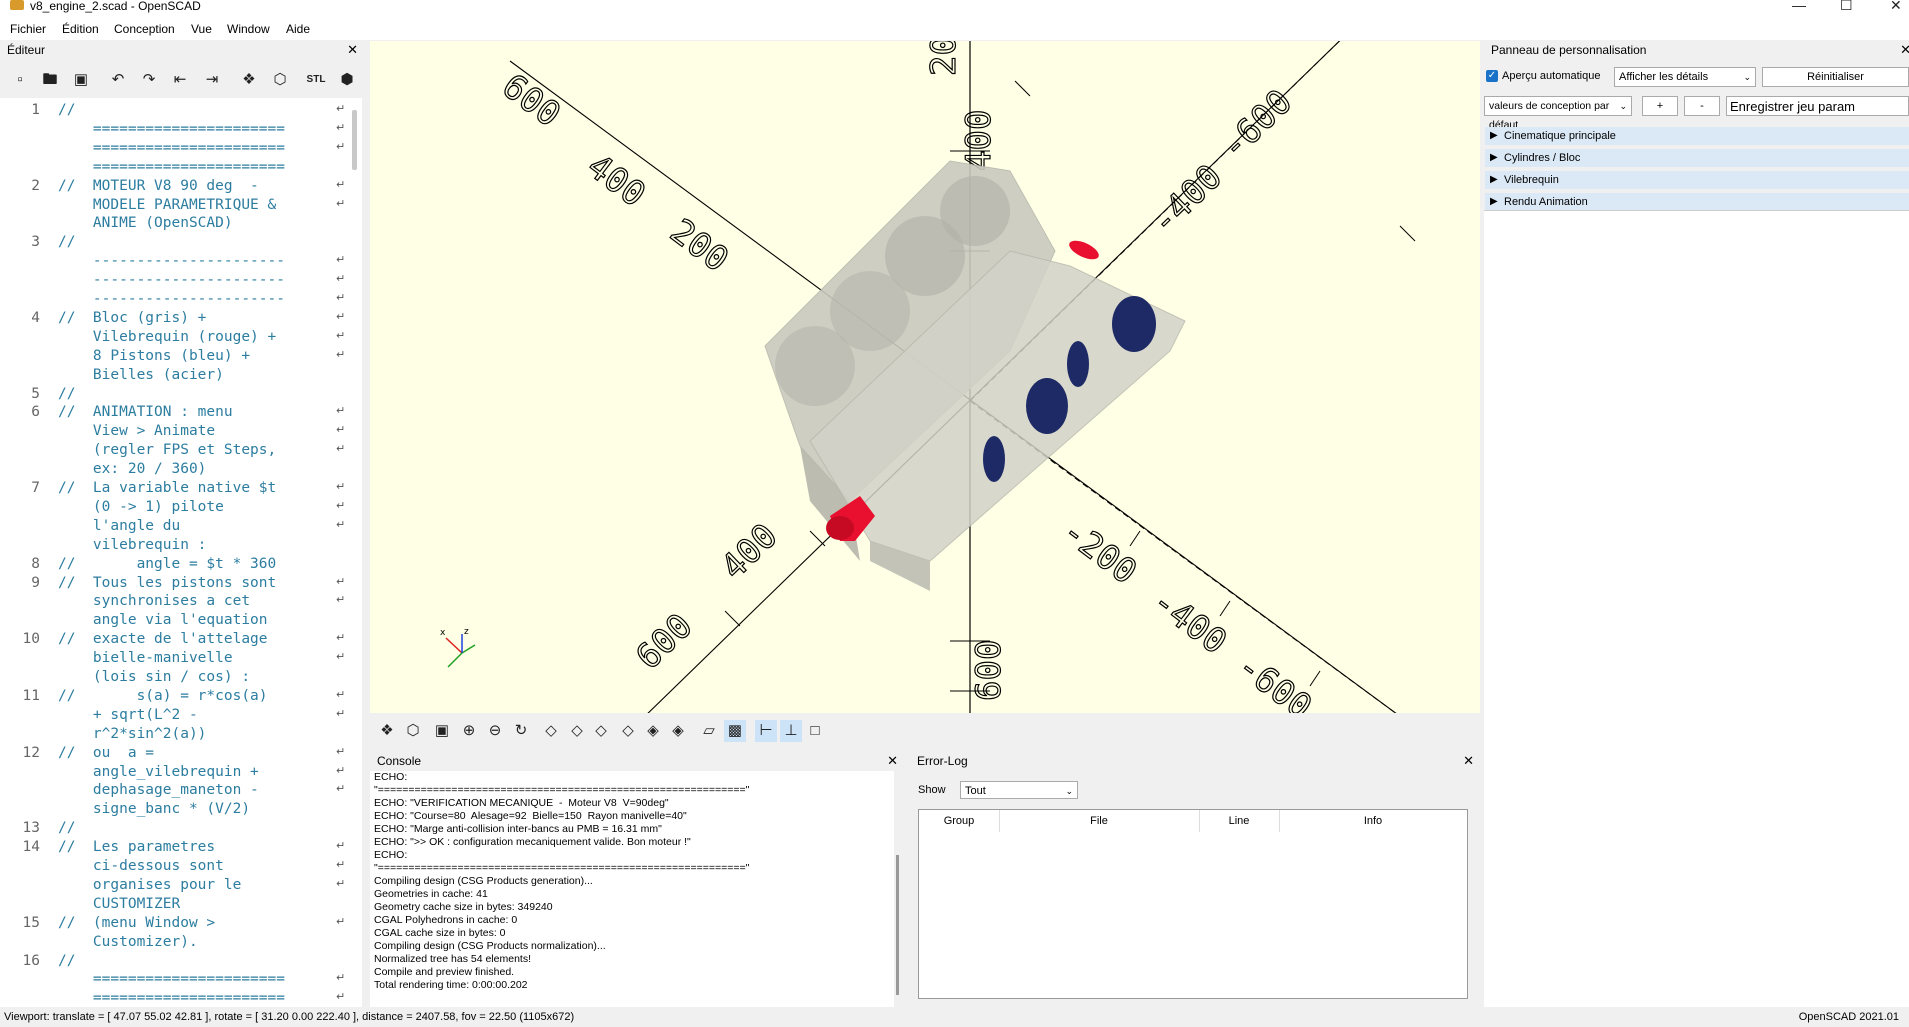 This screenshot has height=1027, width=1909. Describe the element at coordinates (1193, 904) in the screenshot. I see `errorlog-table: Group File Line Info` at that location.